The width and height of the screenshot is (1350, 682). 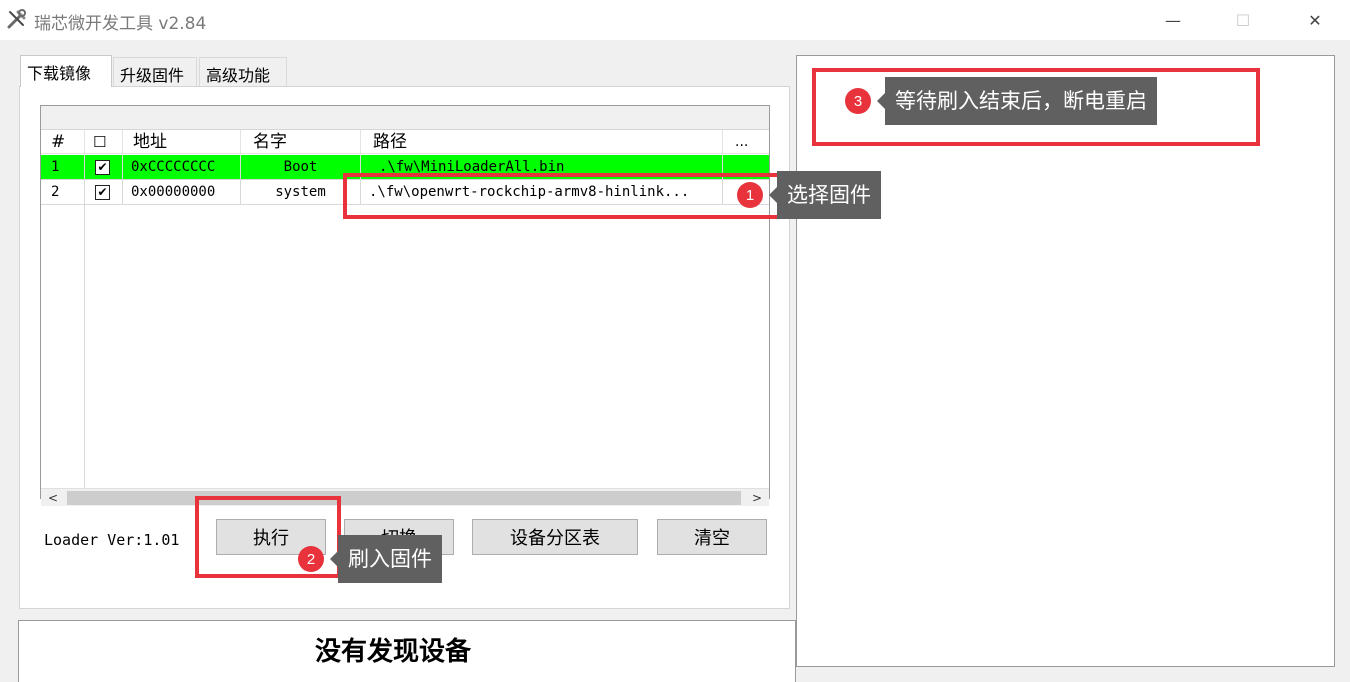 I want to click on row-path: .\fw\MiniLoaderAll.bin, so click(x=542, y=167).